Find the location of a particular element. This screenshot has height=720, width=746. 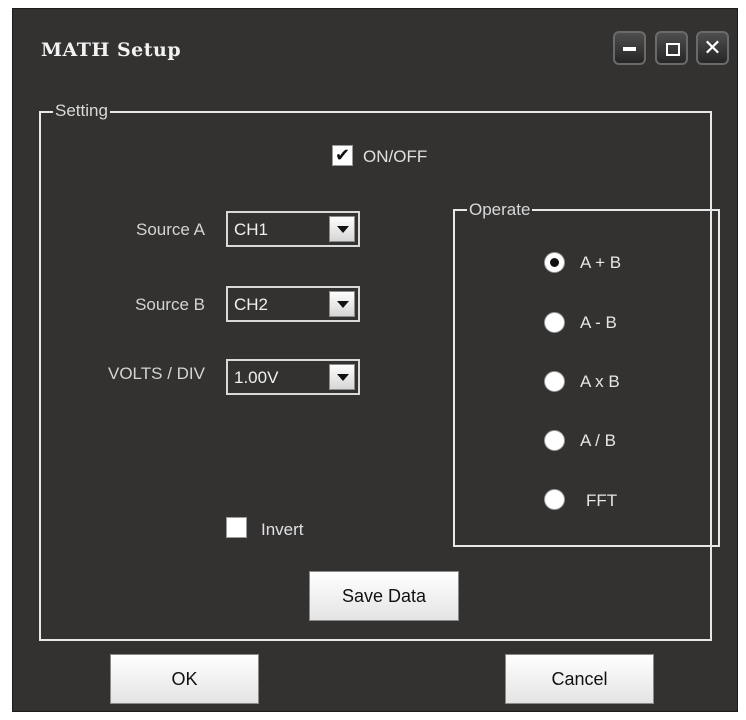

invert-checkbox is located at coordinates (236, 527).